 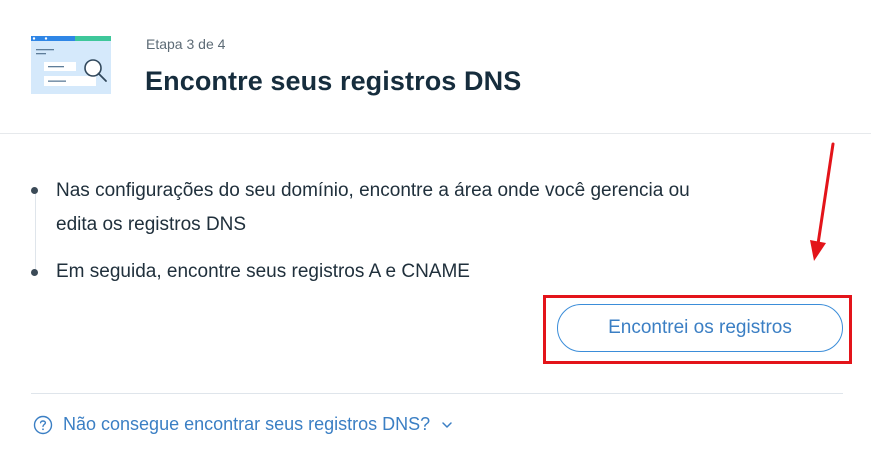 I want to click on chevron-down-icon, so click(x=447, y=424).